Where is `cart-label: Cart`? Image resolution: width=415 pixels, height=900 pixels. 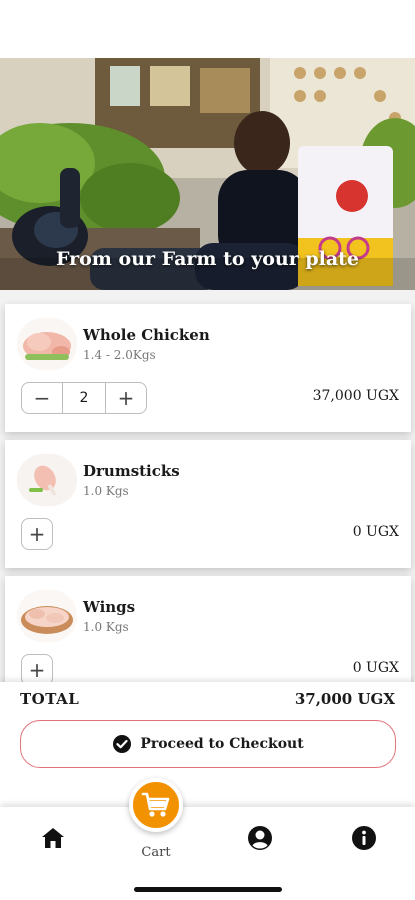 cart-label: Cart is located at coordinates (156, 852).